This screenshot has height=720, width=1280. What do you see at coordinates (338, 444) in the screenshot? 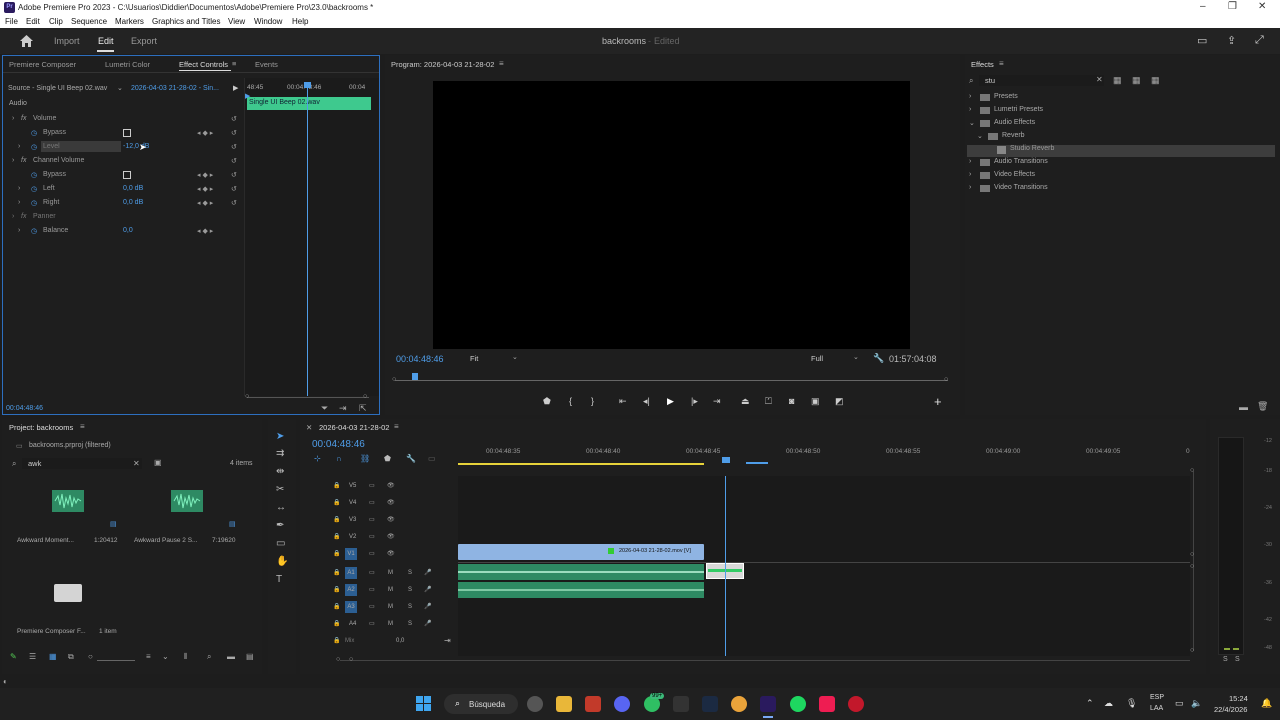
I see `timeline-timecode: 00:04:48:46` at bounding box center [338, 444].